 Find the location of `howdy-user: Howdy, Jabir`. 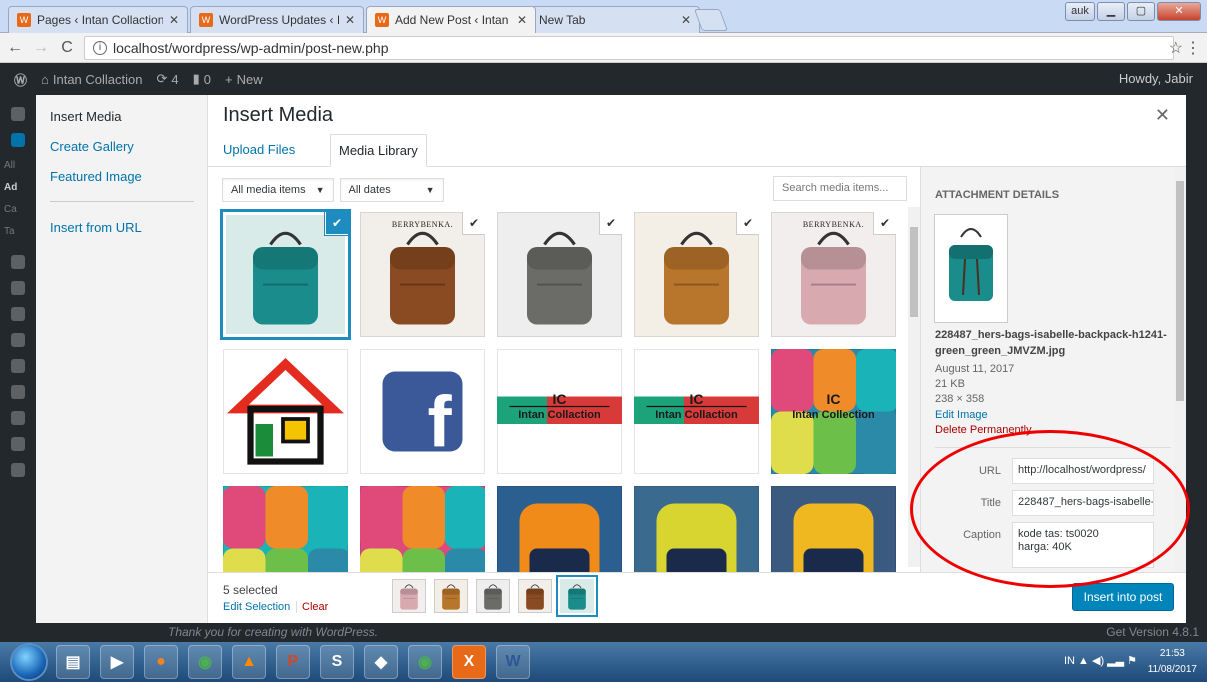

howdy-user: Howdy, Jabir is located at coordinates (1156, 78).